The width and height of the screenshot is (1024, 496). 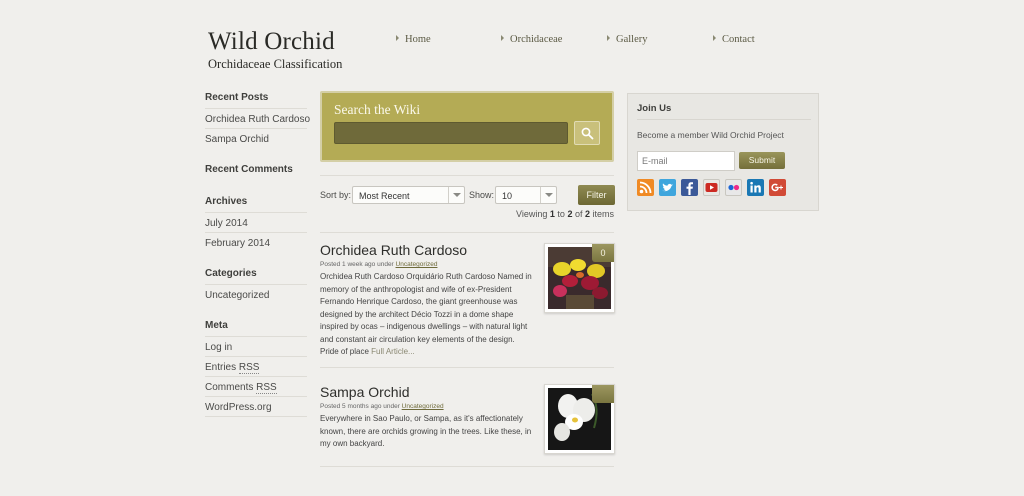 What do you see at coordinates (379, 264) in the screenshot?
I see `post-meta: Posted 1 week ago under Uncategorized` at bounding box center [379, 264].